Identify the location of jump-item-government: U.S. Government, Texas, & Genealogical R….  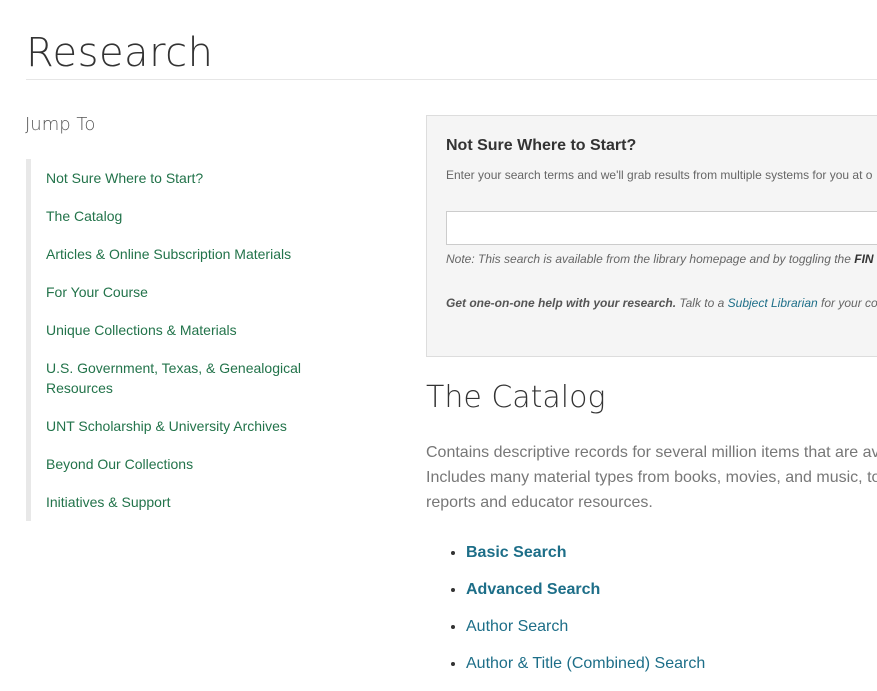
(191, 378).